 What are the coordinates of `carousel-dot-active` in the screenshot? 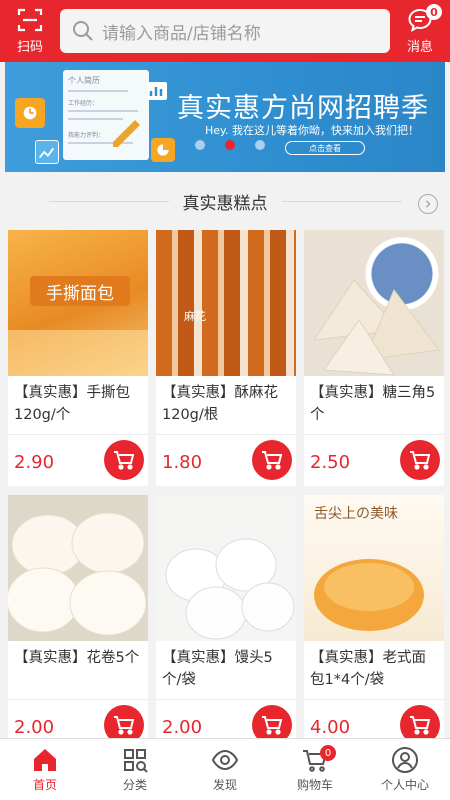 It's located at (230, 145).